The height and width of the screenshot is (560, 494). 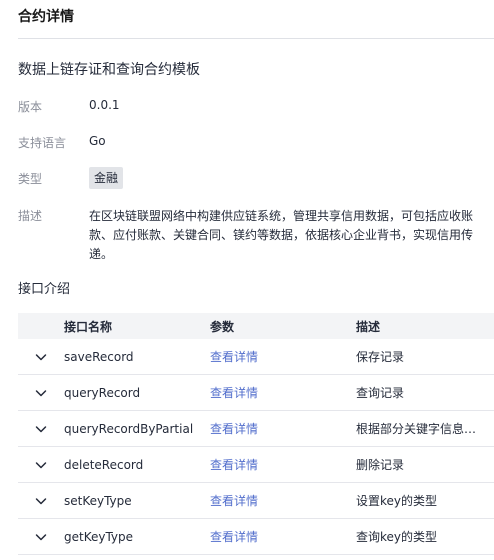 I want to click on table-row: setKeyType 查看详情 设置key的类型, so click(x=256, y=501).